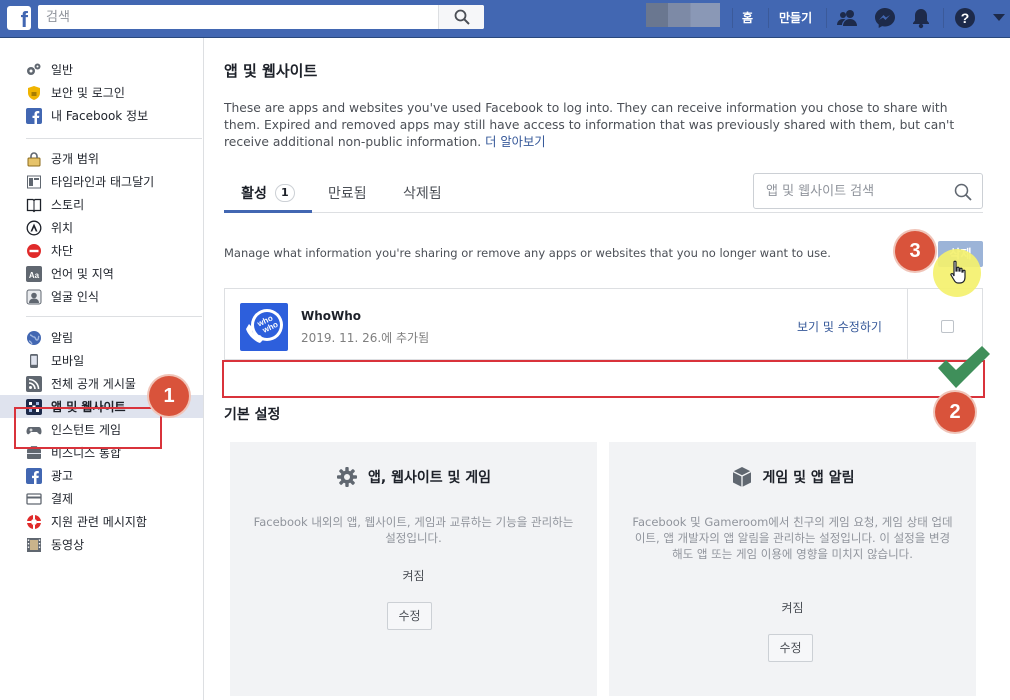  Describe the element at coordinates (252, 415) in the screenshot. I see `section-title: 기본 설정` at that location.